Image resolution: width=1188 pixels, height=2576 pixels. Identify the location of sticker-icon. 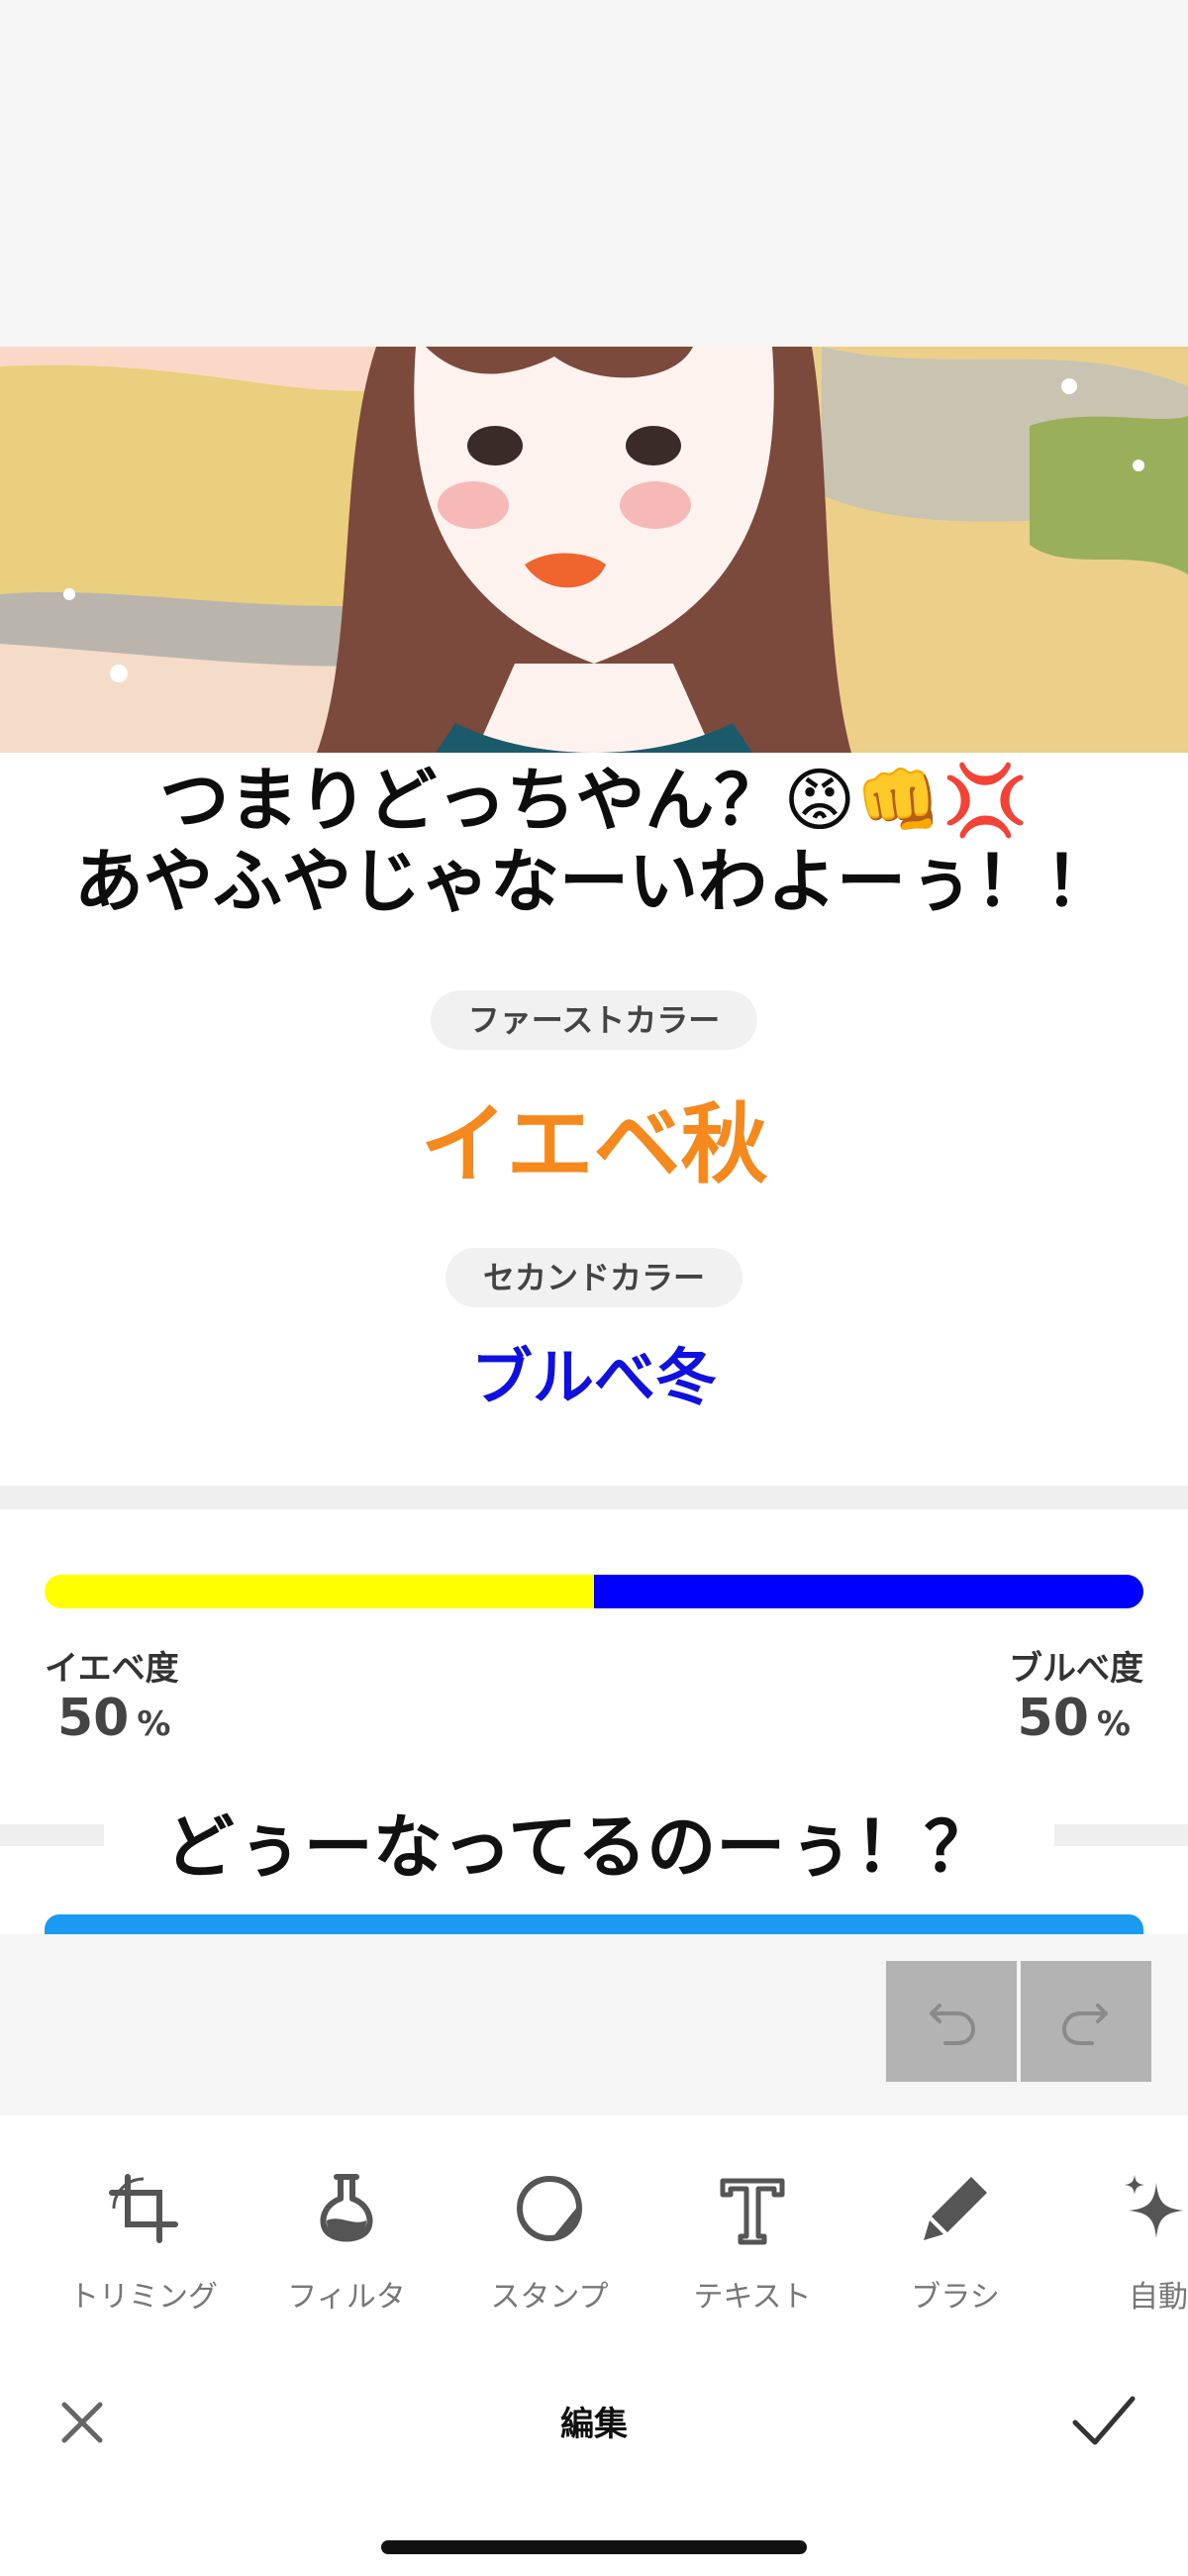
(550, 2208).